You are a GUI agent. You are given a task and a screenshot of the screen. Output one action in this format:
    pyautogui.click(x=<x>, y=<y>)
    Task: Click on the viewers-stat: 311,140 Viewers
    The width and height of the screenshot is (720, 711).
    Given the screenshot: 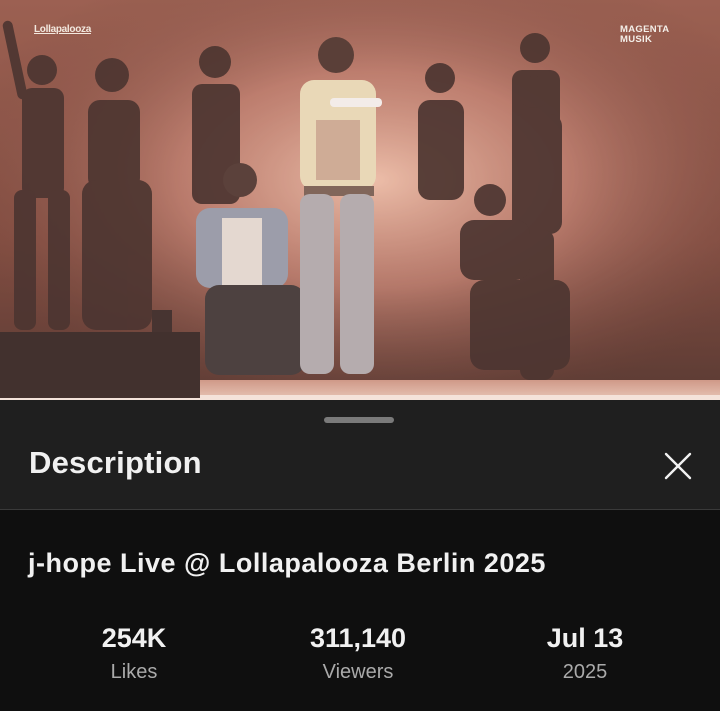 What is the action you would take?
    pyautogui.click(x=358, y=653)
    